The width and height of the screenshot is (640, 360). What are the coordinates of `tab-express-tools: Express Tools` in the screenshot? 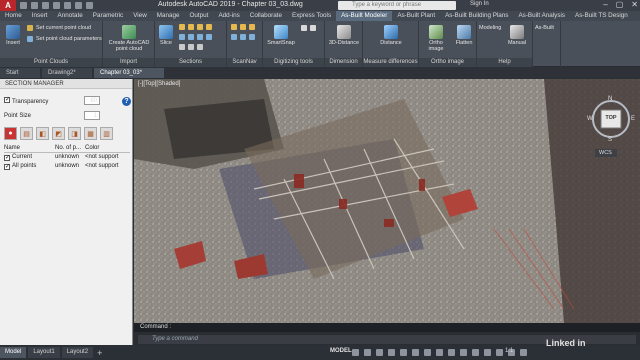 It's located at (311, 16).